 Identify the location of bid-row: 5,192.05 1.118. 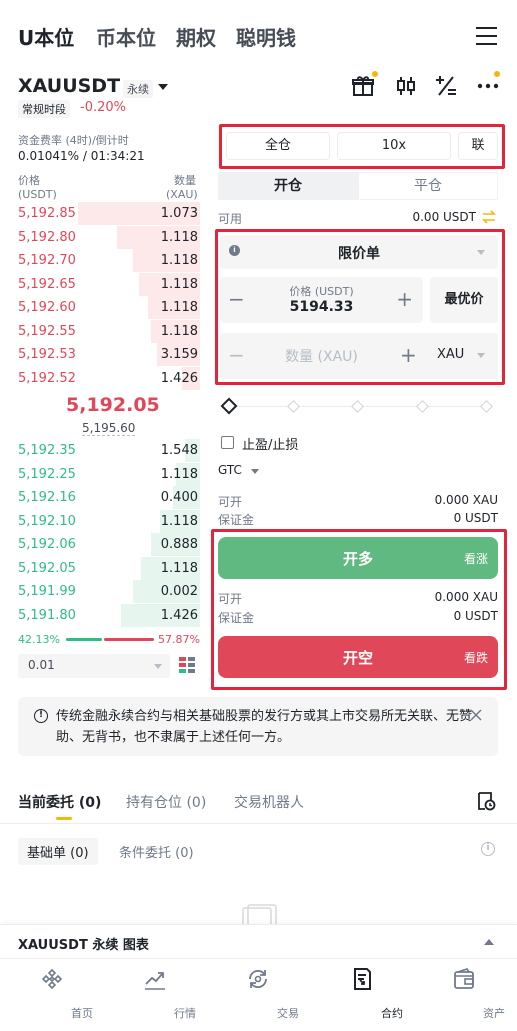
(109, 568).